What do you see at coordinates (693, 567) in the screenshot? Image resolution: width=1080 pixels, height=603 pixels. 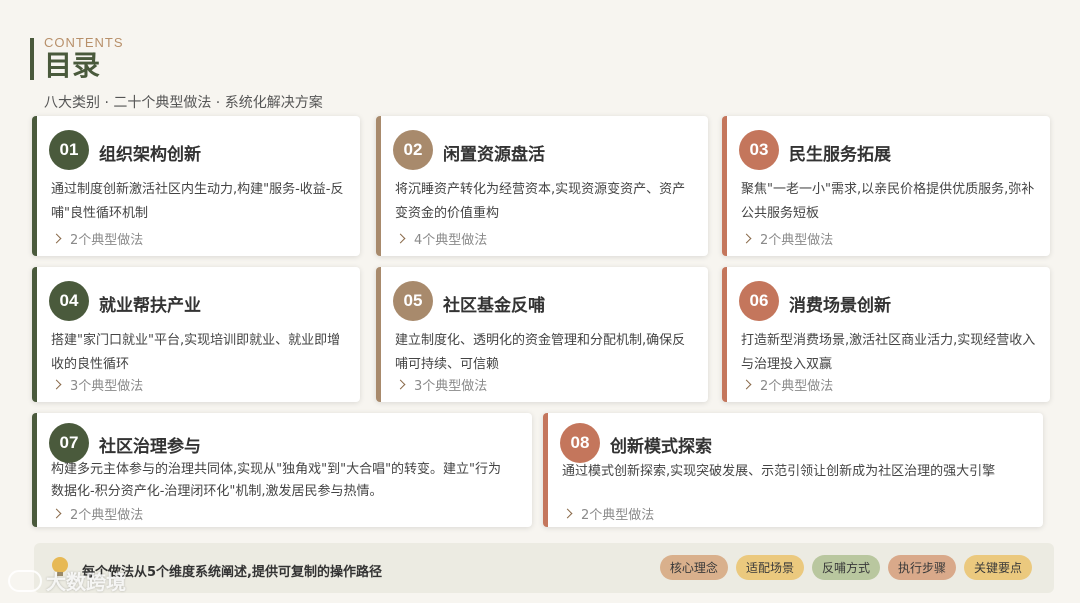 I see `tag-core-concept: 核心理念` at bounding box center [693, 567].